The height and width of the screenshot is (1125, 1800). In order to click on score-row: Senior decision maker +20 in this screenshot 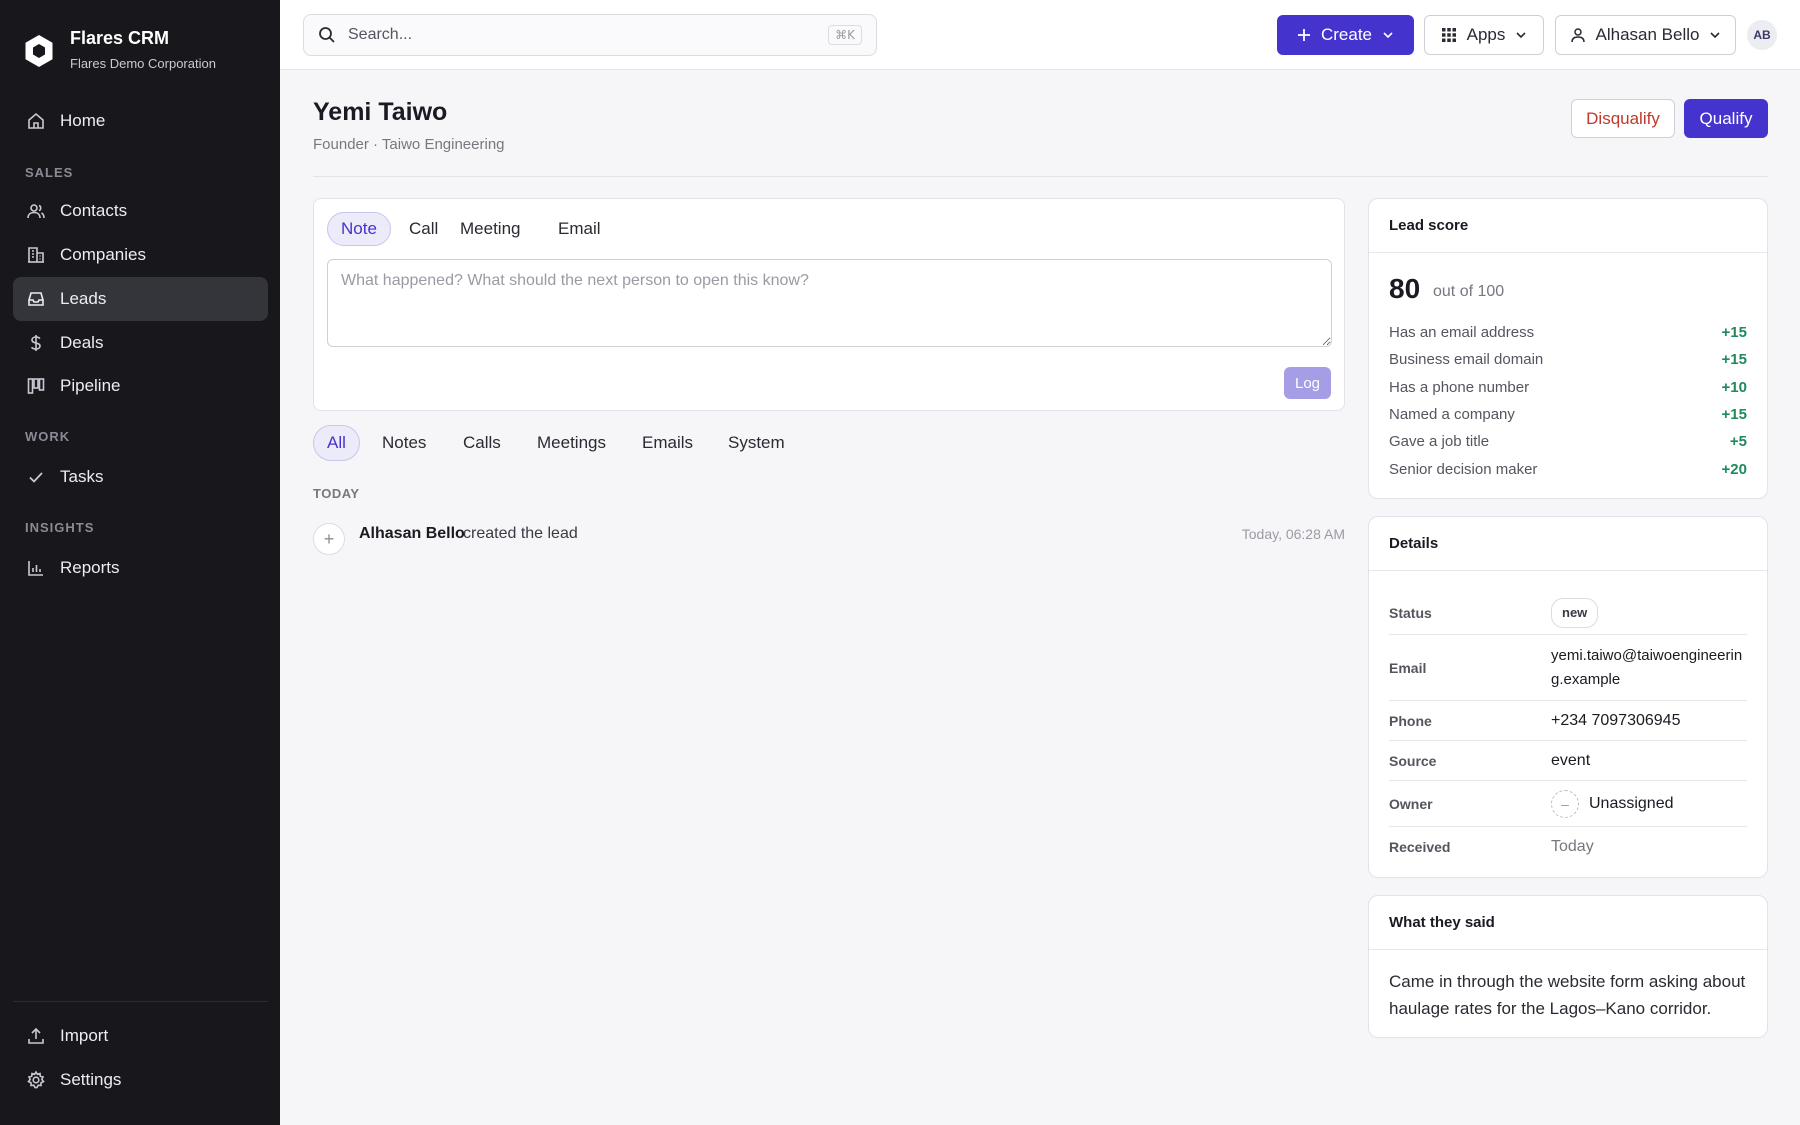, I will do `click(1568, 469)`.